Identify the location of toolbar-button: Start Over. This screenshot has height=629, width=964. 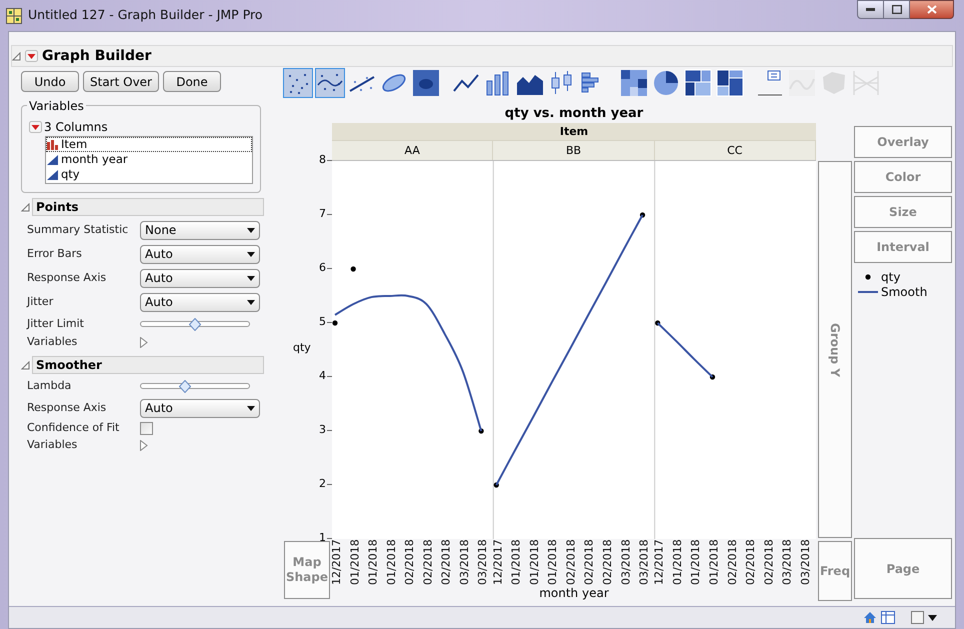
(121, 81).